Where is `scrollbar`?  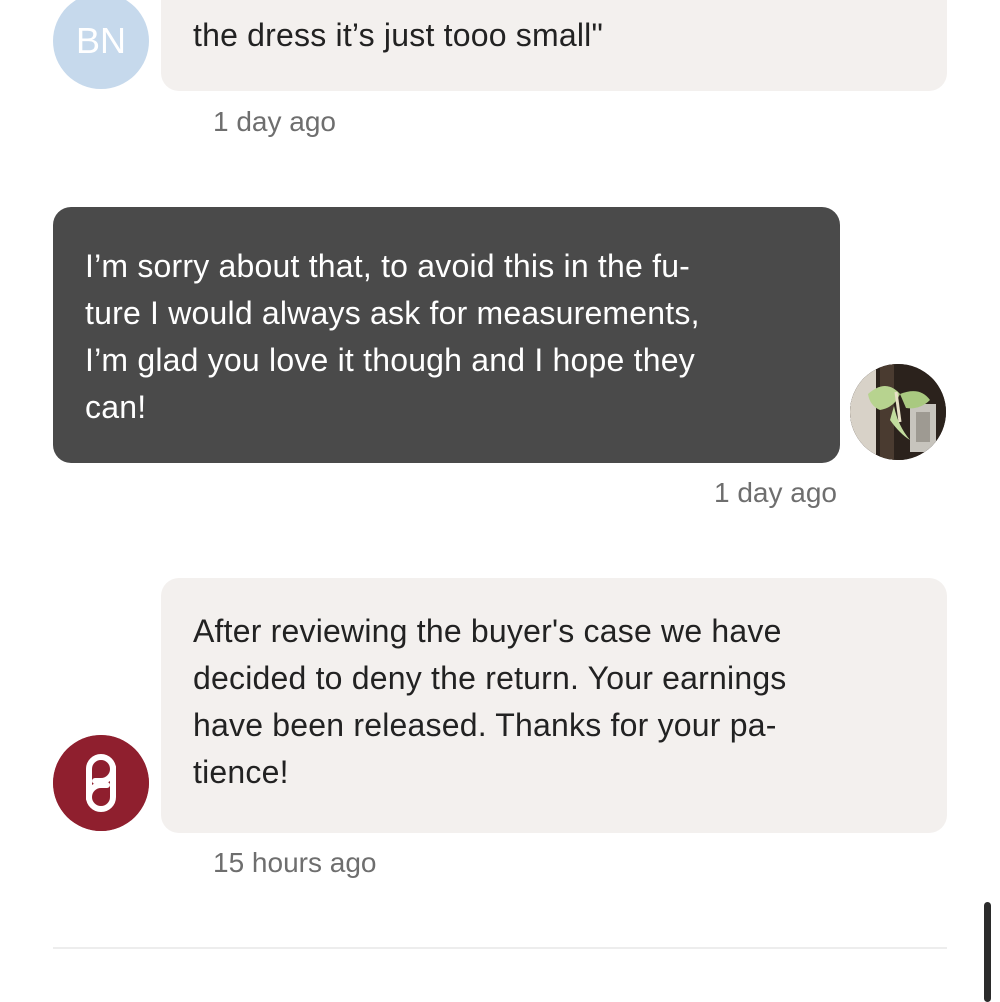
scrollbar is located at coordinates (987, 952).